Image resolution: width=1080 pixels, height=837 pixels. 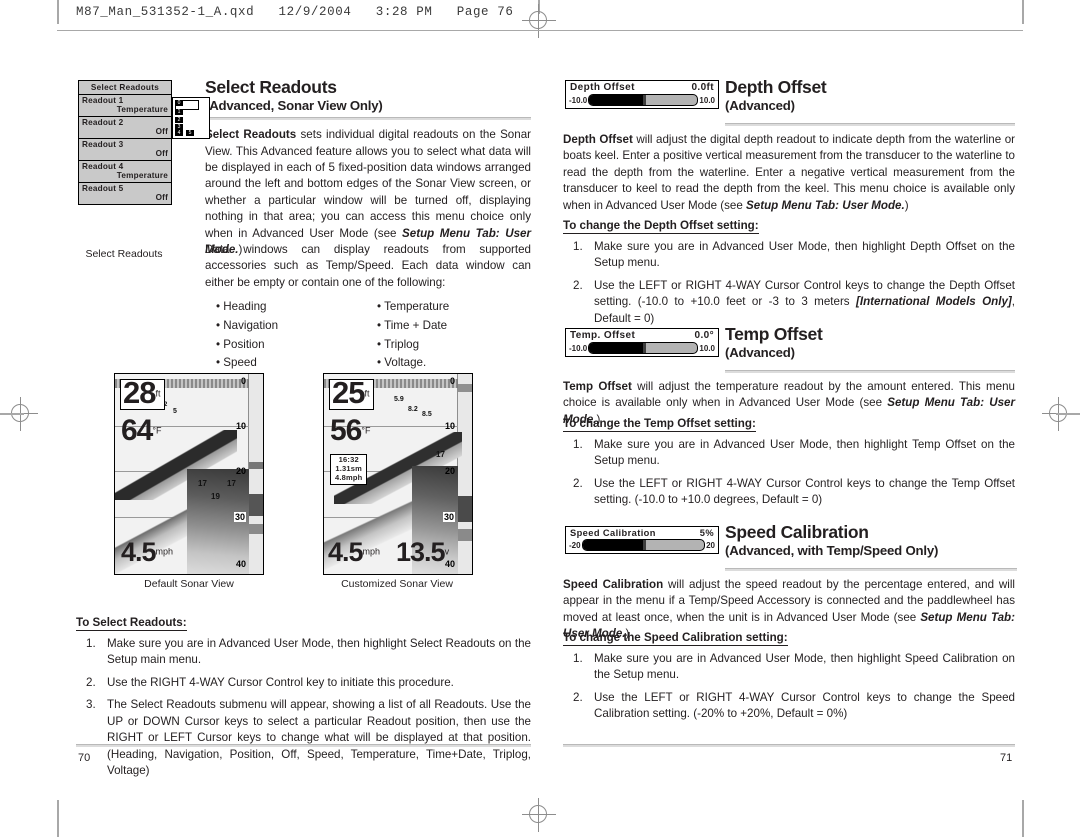 I want to click on menu-row-label: Readout 5, so click(x=103, y=188).